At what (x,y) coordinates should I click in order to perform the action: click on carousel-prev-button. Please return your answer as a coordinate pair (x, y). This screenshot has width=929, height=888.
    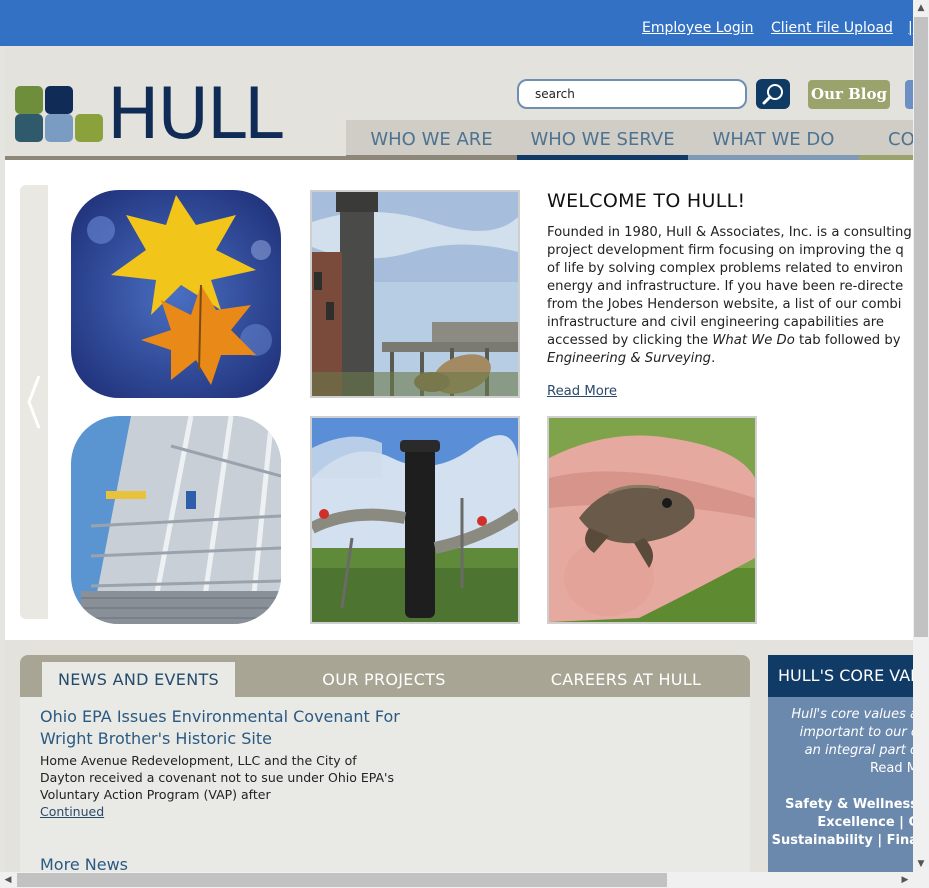
    Looking at the image, I should click on (34, 402).